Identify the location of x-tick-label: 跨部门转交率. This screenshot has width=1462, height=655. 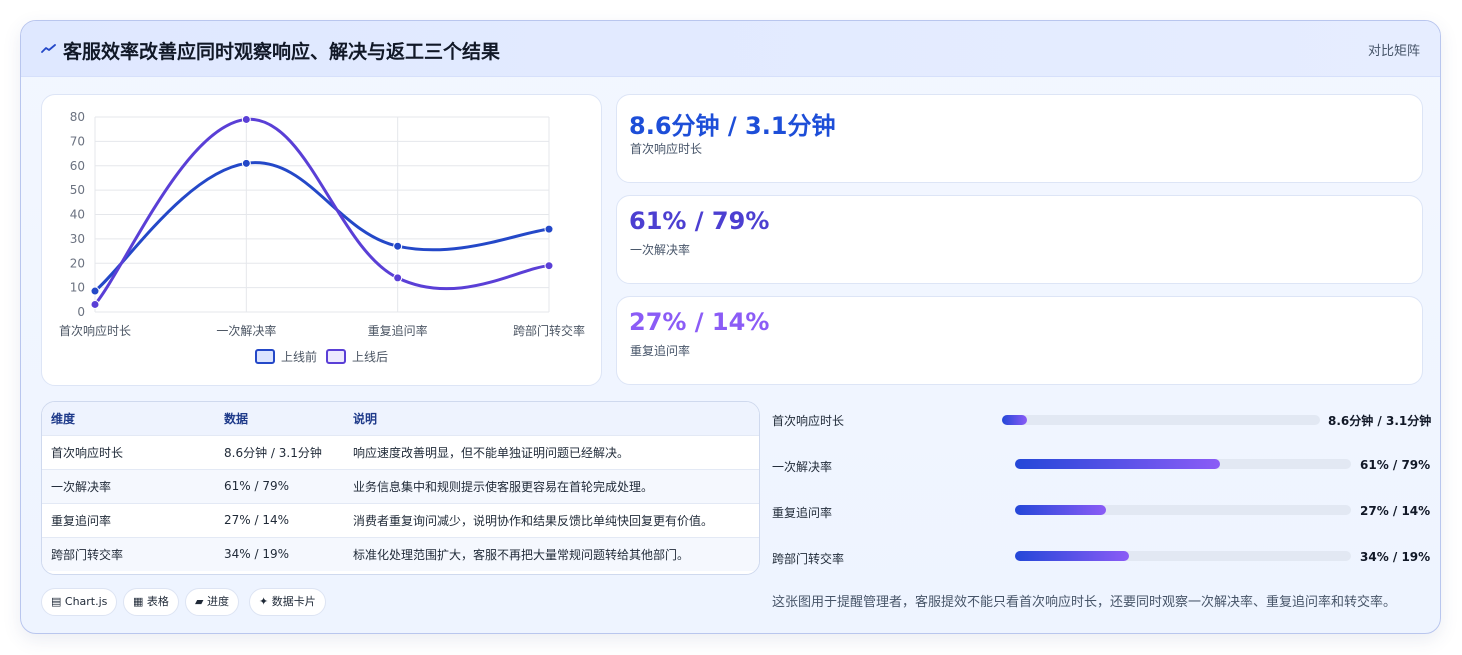
(549, 330).